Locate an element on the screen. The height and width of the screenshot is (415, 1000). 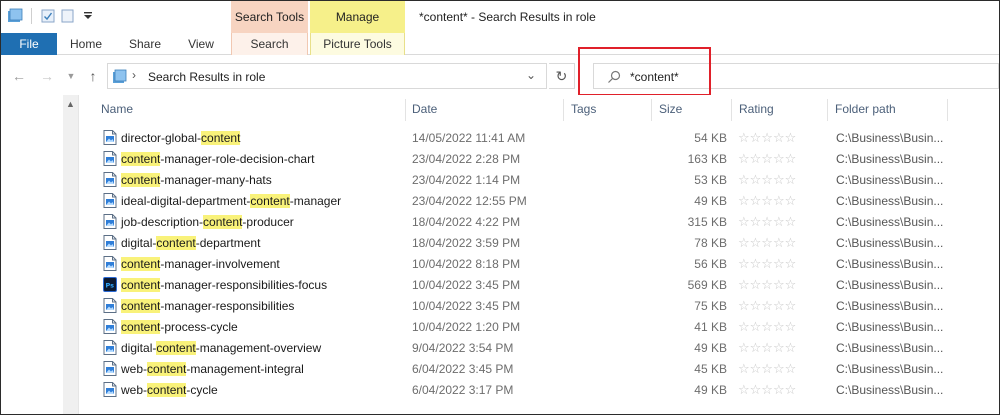
file-name: ideal-digital-department-content -manager is located at coordinates (231, 200).